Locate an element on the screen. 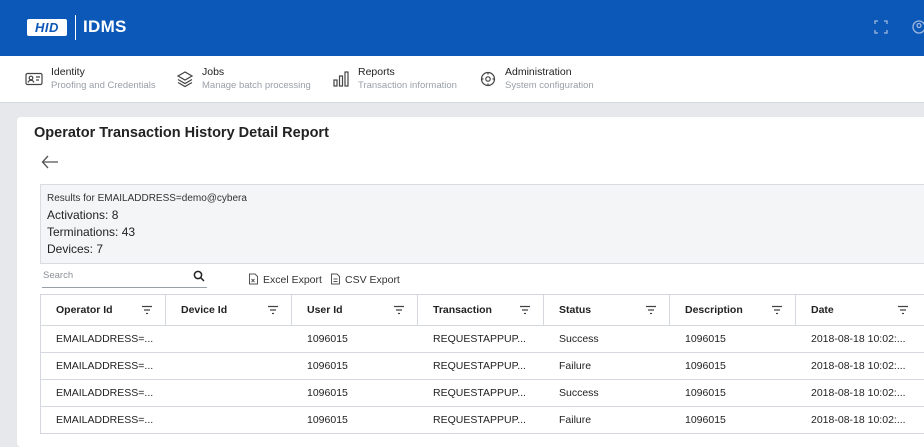 The width and height of the screenshot is (924, 447). nav-title: Administration is located at coordinates (538, 72).